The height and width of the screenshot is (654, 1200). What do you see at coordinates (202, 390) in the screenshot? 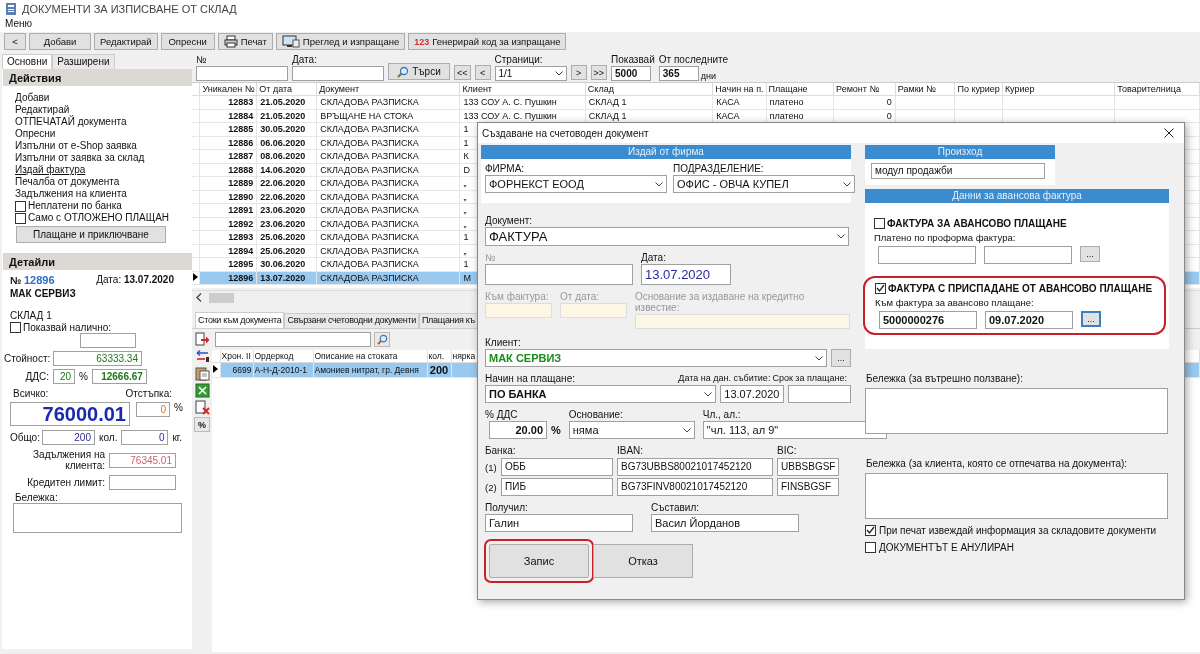
I see `spreadsheet-icon` at bounding box center [202, 390].